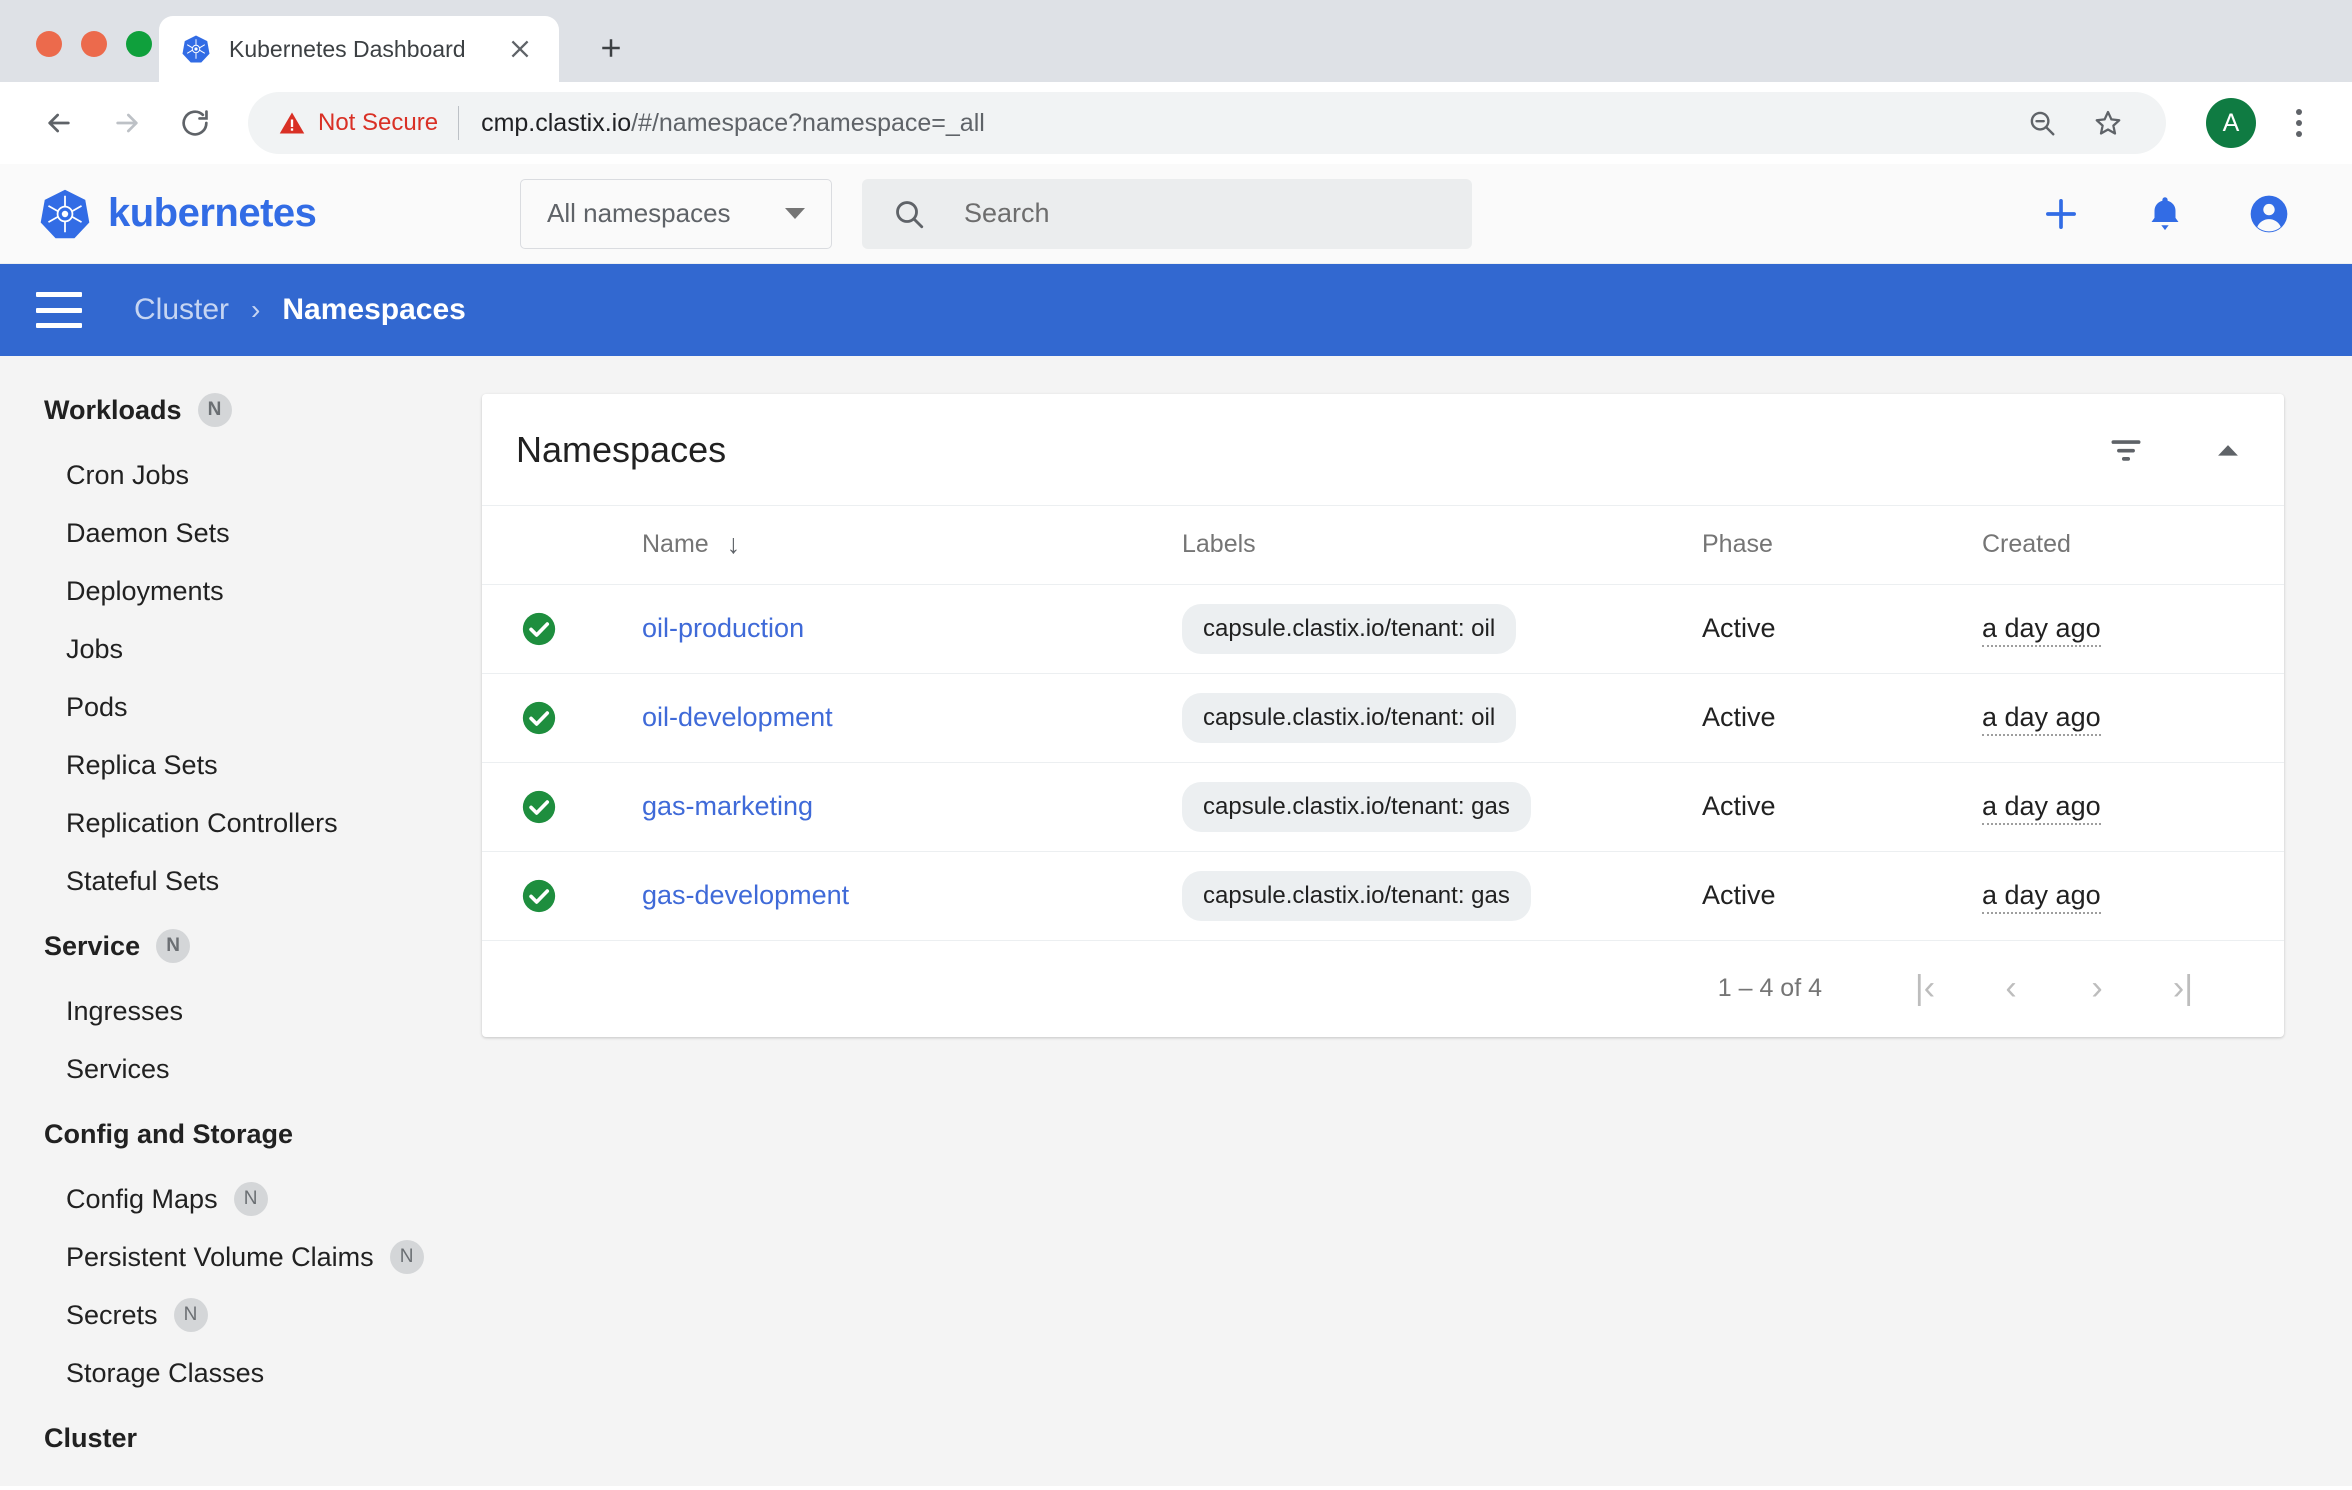 This screenshot has height=1490, width=2352. Describe the element at coordinates (241, 410) in the screenshot. I see `sidebar-group-workloads: Workloads N` at that location.